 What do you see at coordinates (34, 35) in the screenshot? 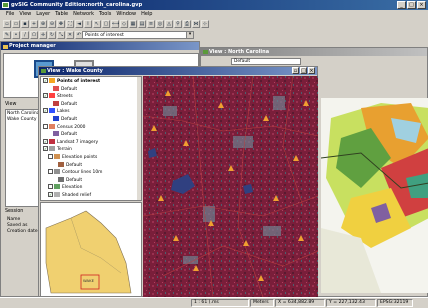
I see `polygon-icon: ⬠` at bounding box center [34, 35].